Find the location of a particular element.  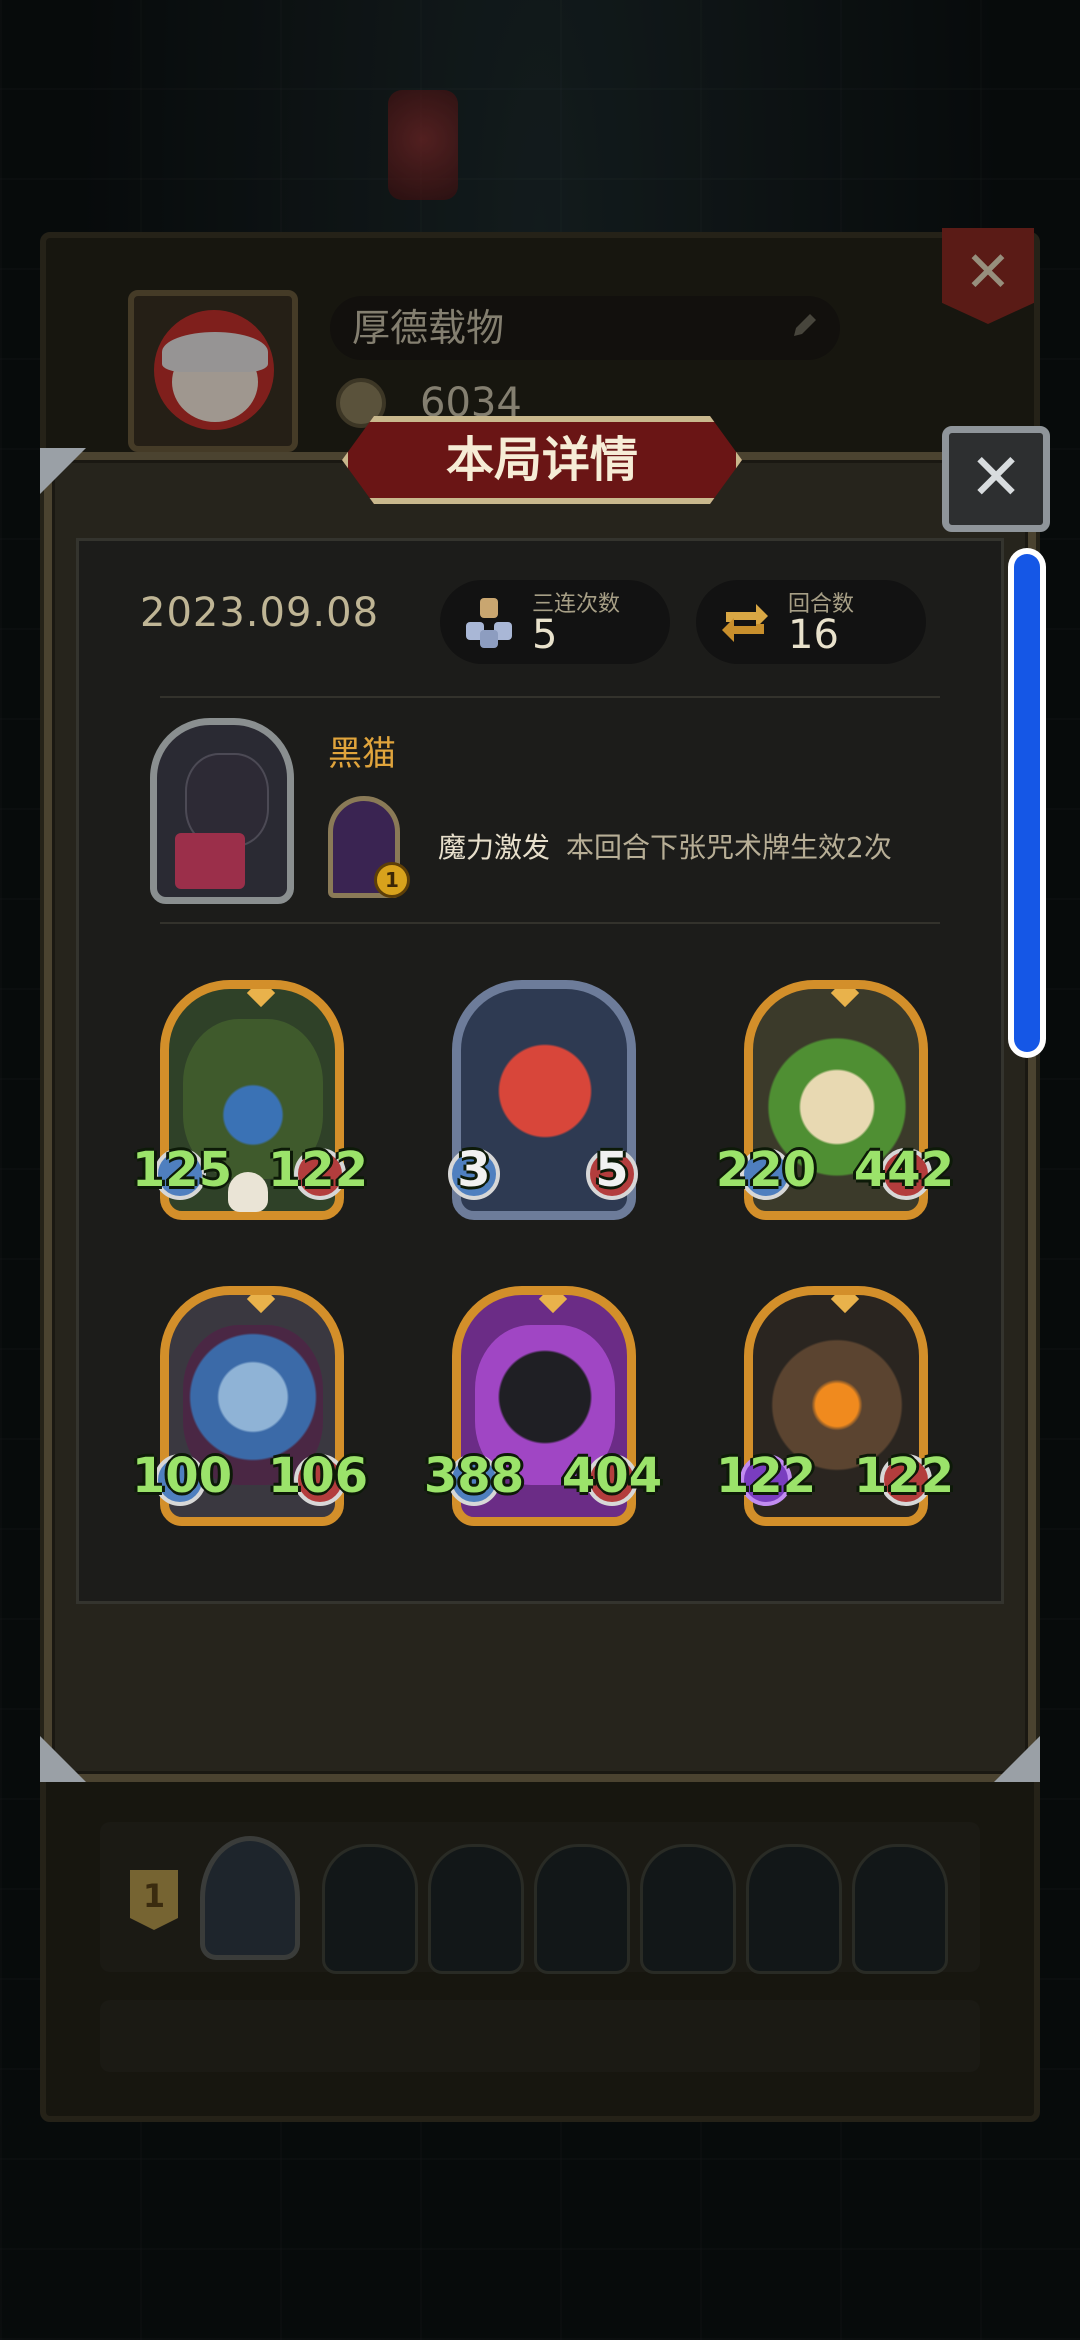

skill-name: 魔力激发 is located at coordinates (494, 847).